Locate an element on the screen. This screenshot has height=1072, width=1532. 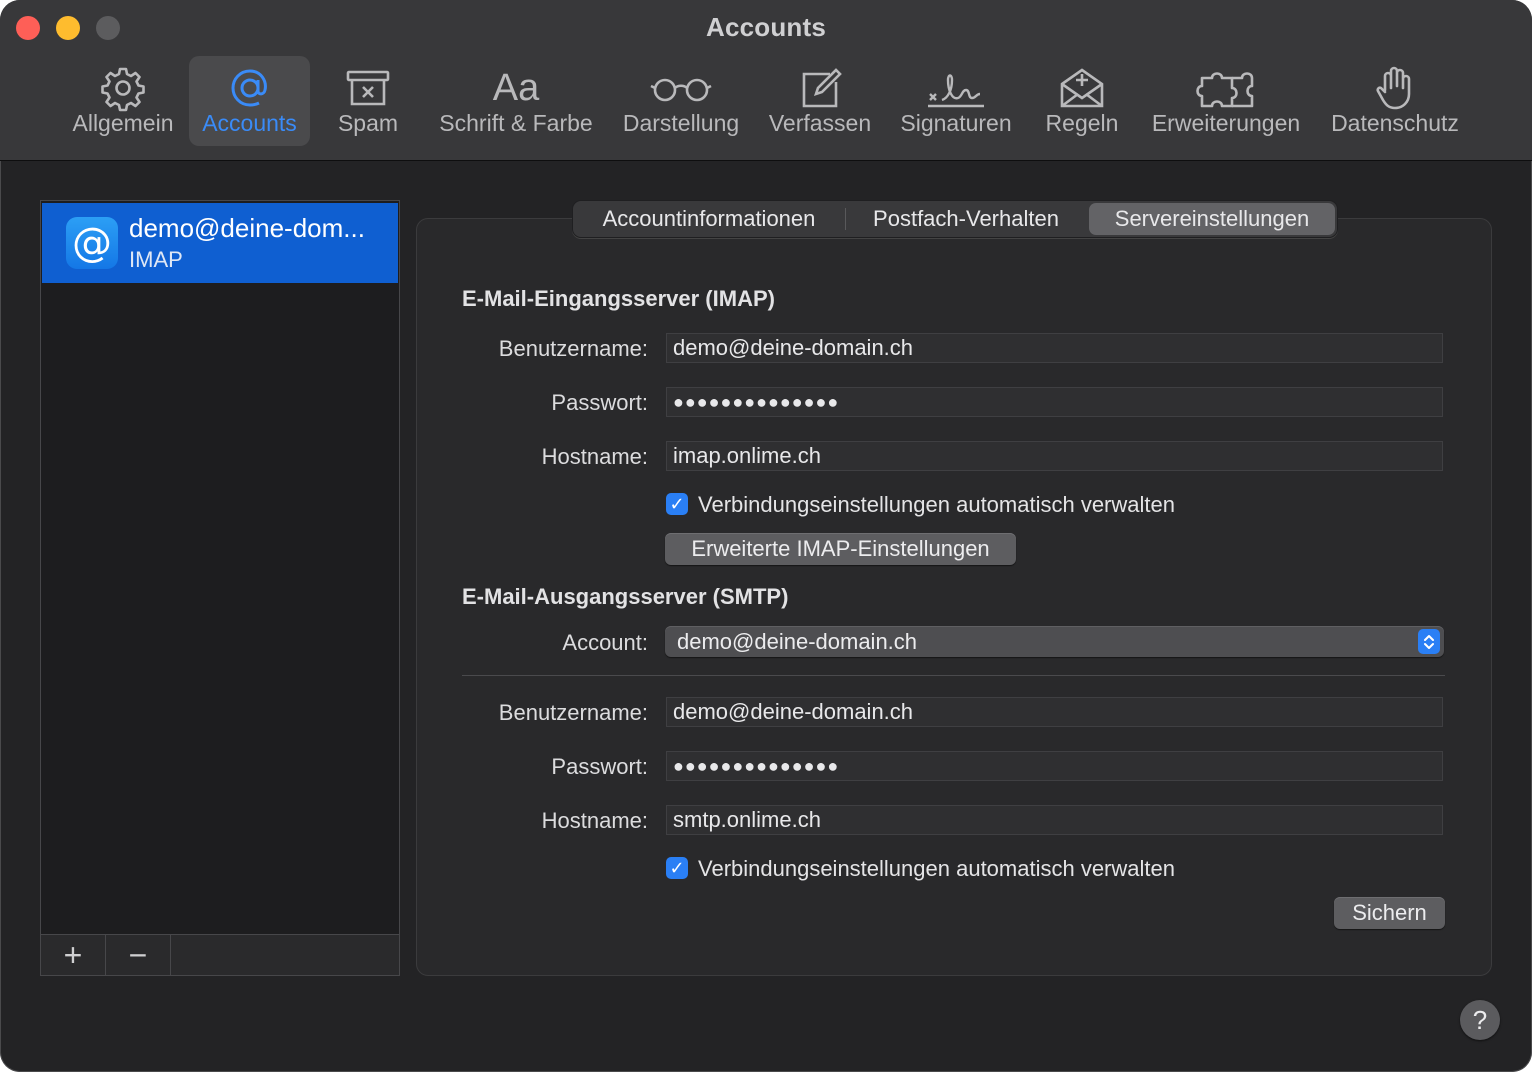
outgoing-hostname-field: smtp.onlime.ch is located at coordinates (1054, 820).